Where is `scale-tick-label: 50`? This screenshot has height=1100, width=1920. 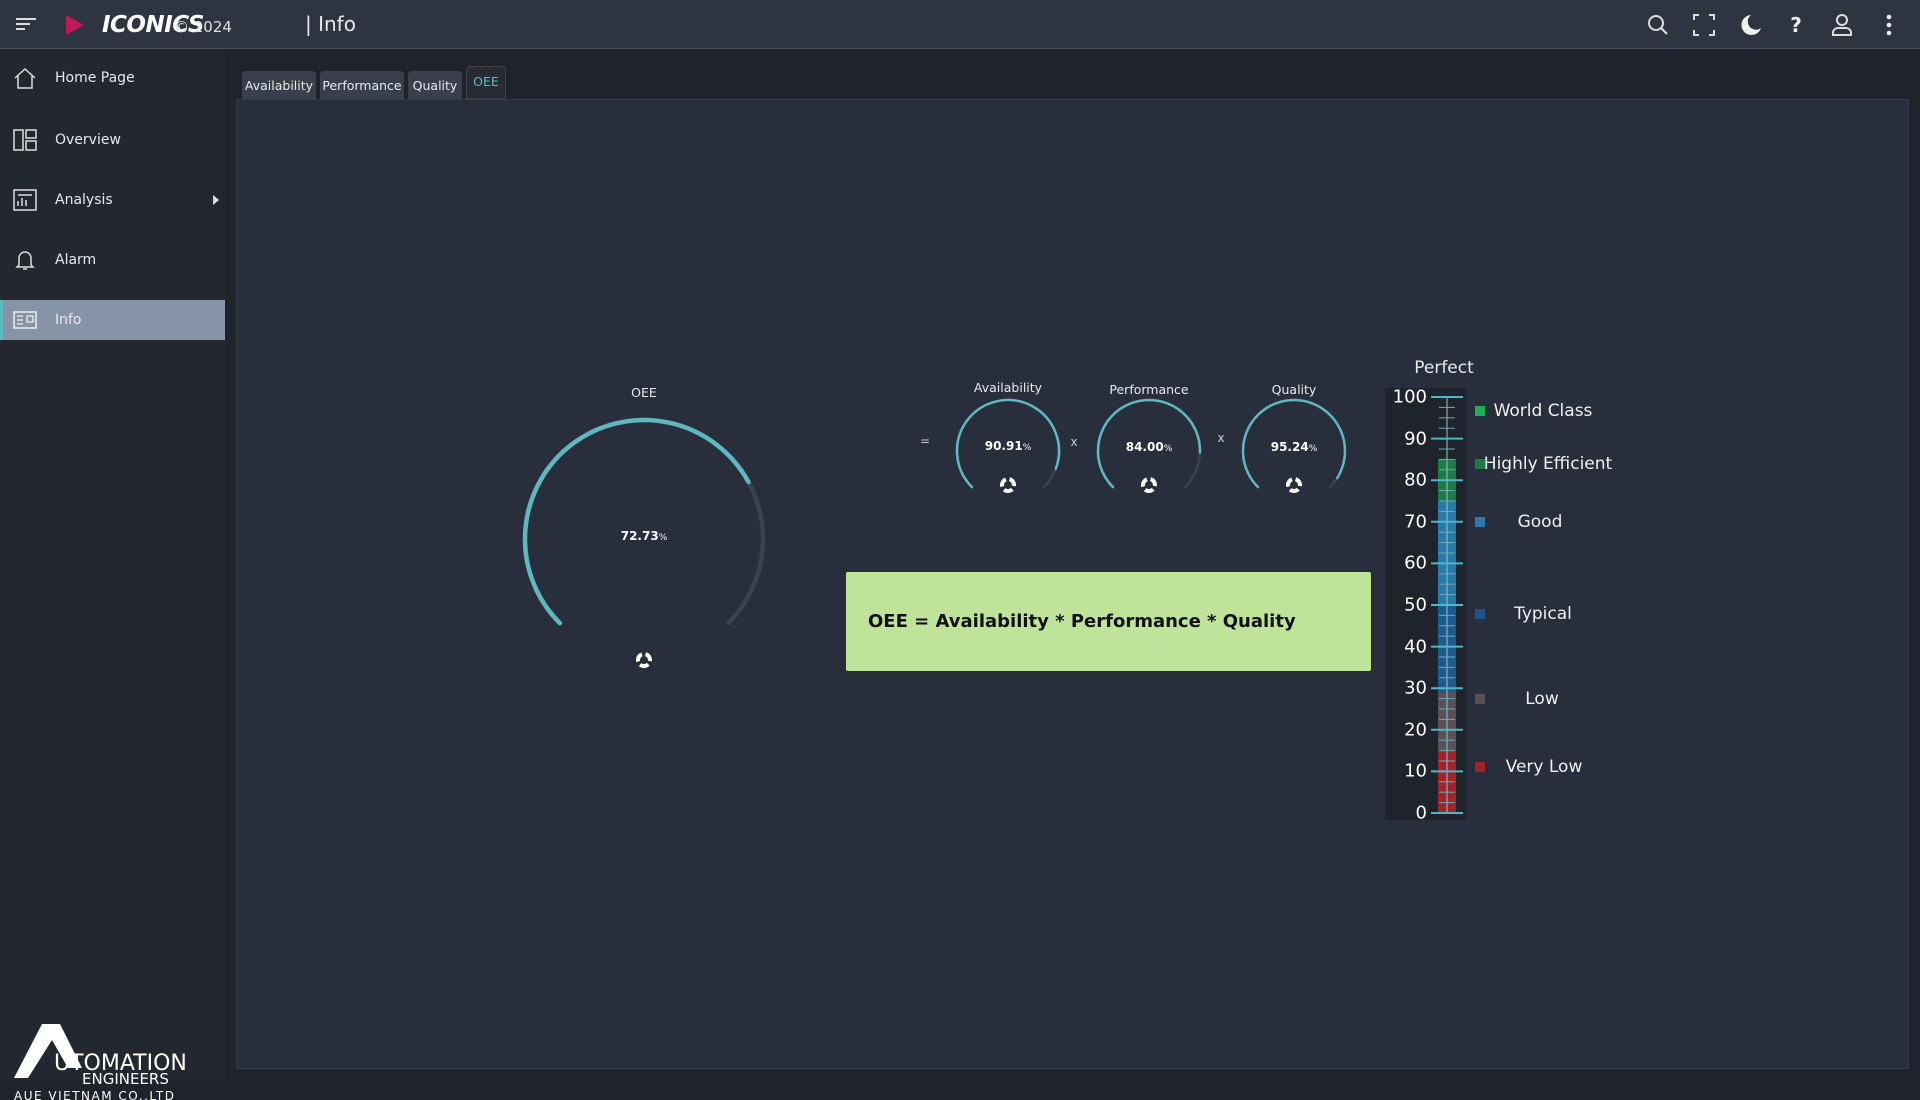
scale-tick-label: 50 is located at coordinates (1415, 605).